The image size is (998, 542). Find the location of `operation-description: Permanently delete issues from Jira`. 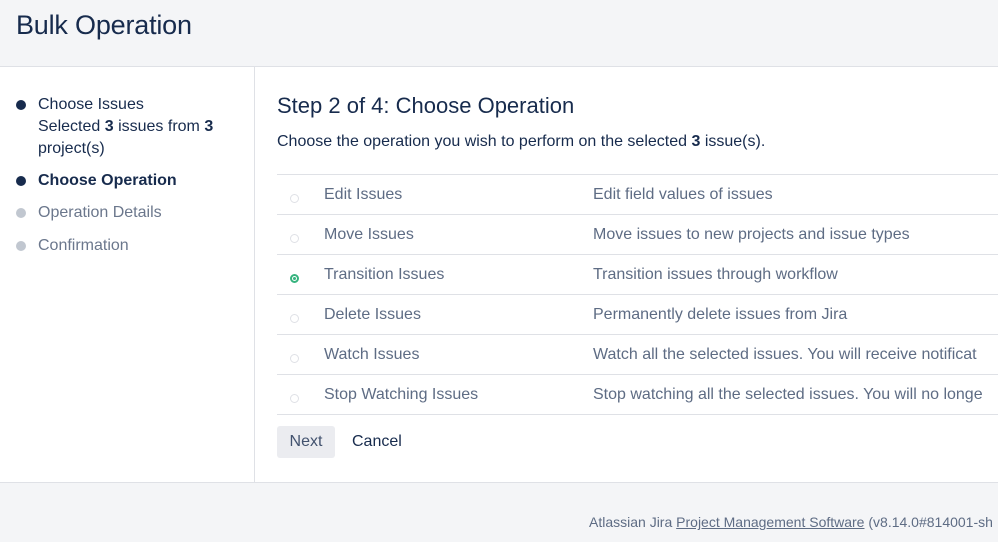

operation-description: Permanently delete issues from Jira is located at coordinates (720, 314).